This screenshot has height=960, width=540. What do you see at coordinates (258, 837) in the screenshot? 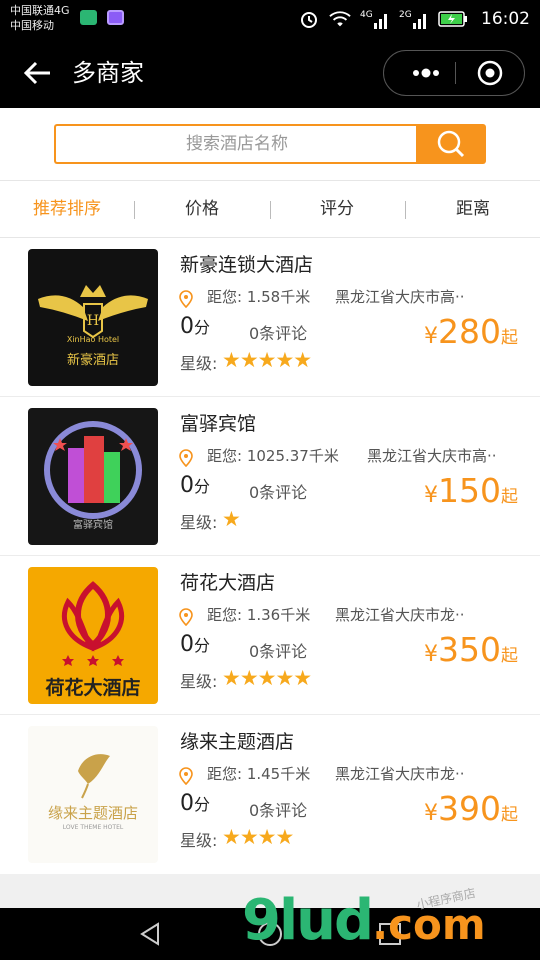
I see `star-rating: ★★★★` at bounding box center [258, 837].